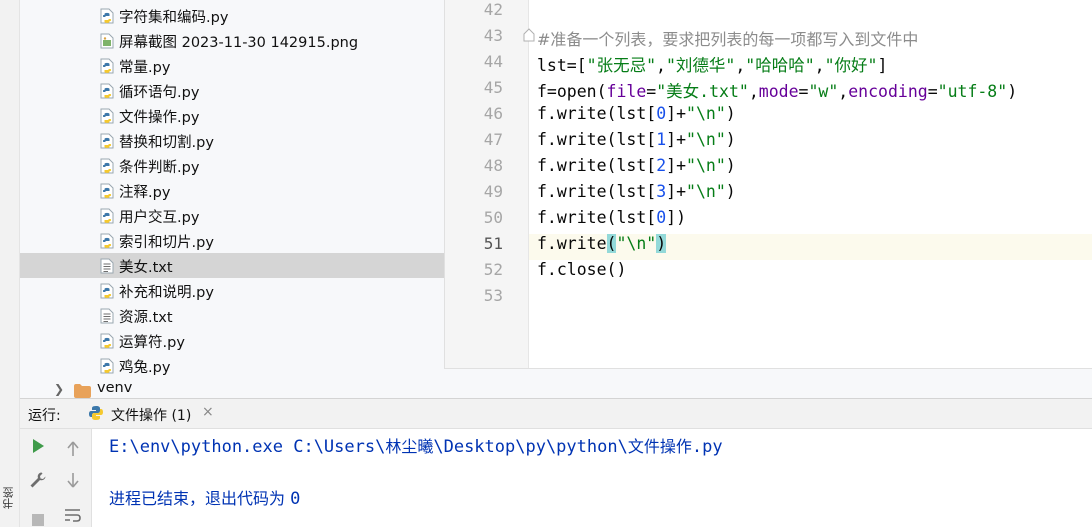 Image resolution: width=1092 pixels, height=527 pixels. I want to click on tree-file-item: 鸡兔.py, so click(232, 365).